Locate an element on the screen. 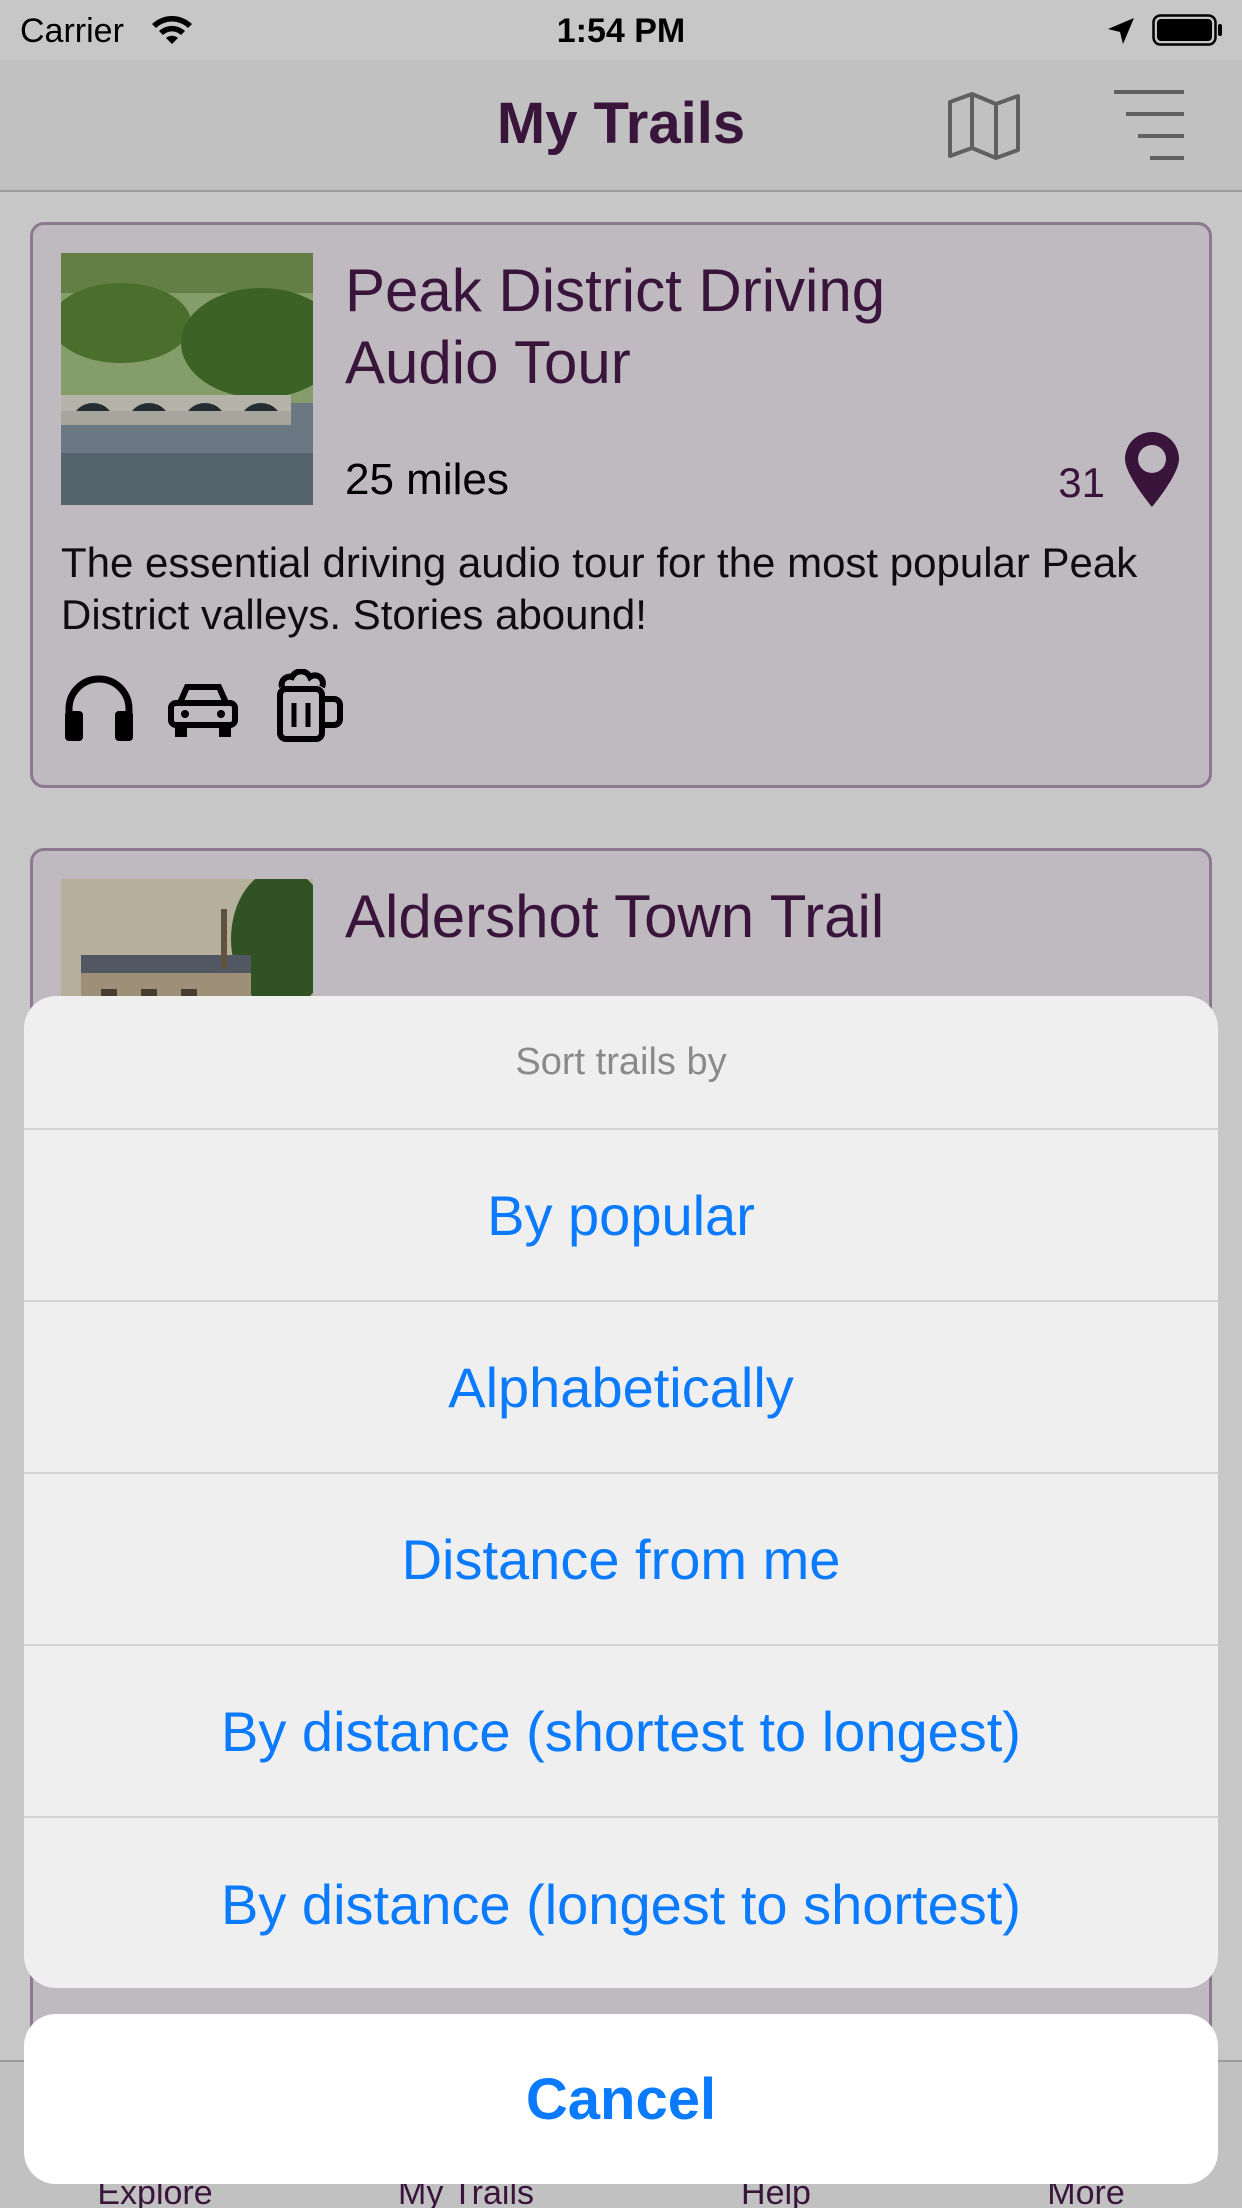 This screenshot has width=1242, height=2208. sort-distance-from-me-button: Distance from me is located at coordinates (621, 1560).